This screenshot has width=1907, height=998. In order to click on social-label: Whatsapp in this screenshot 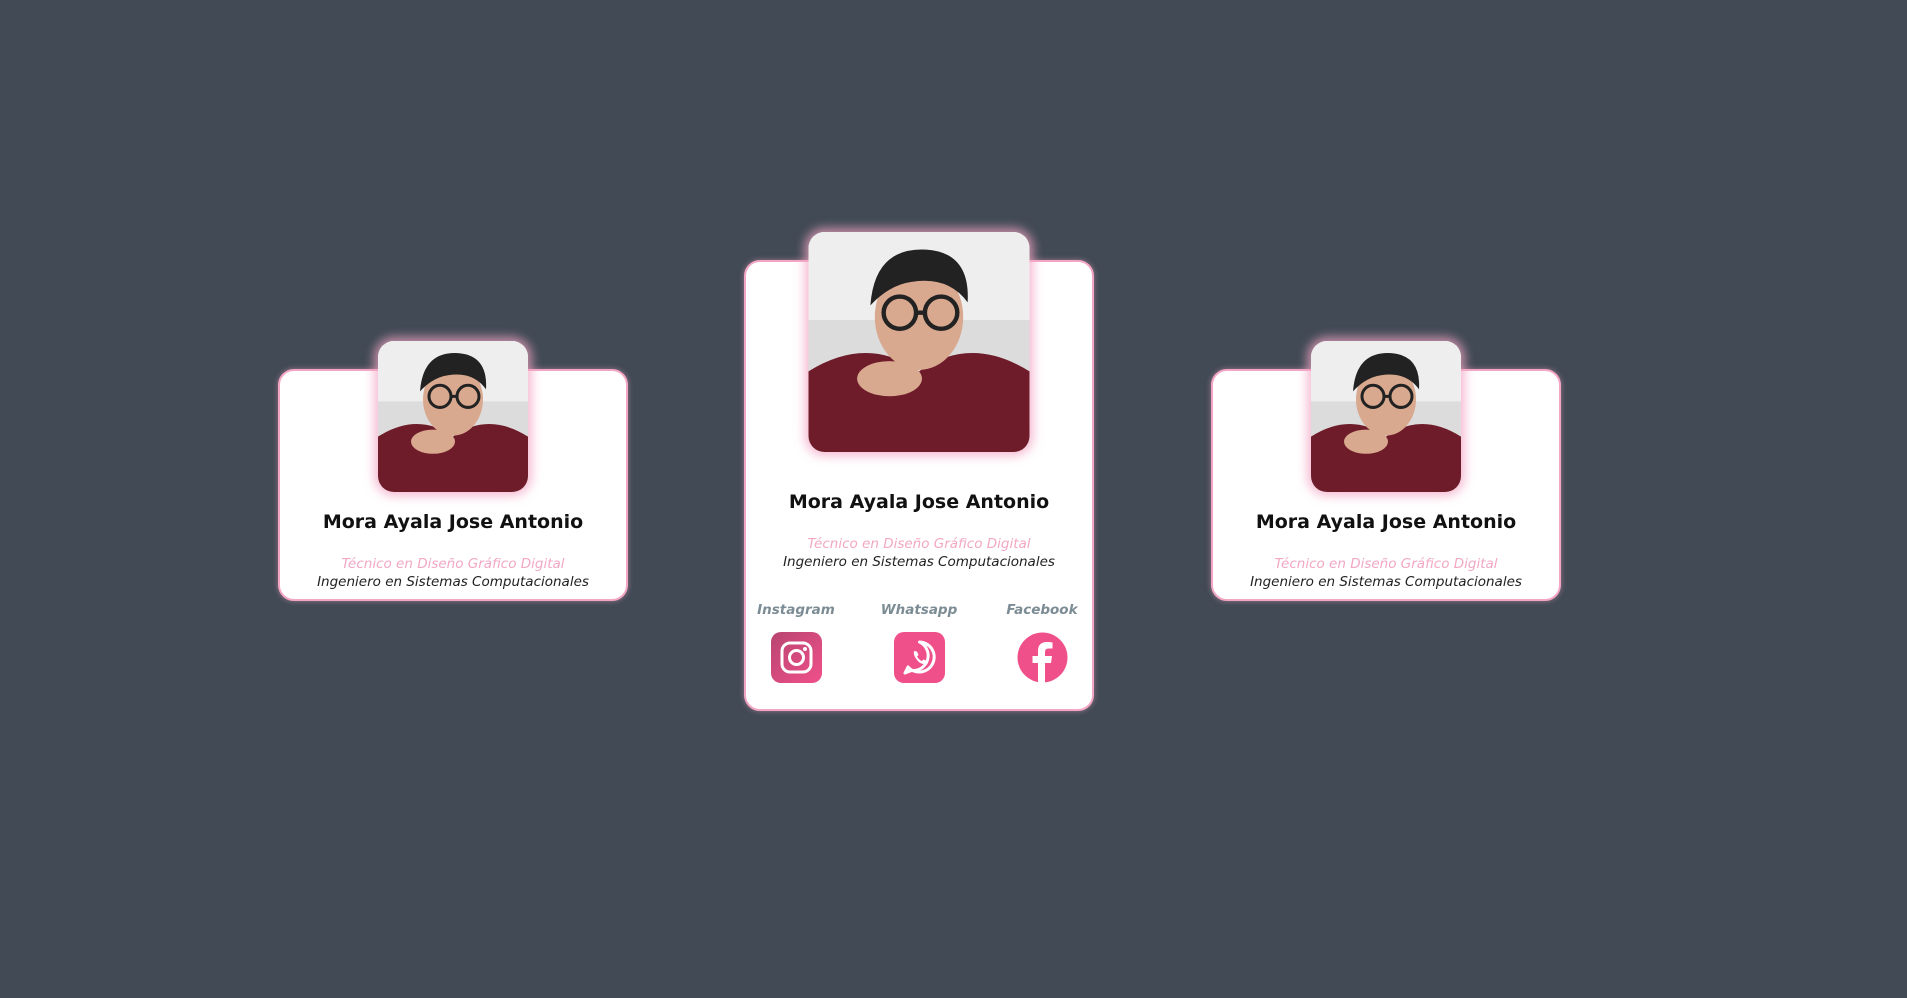, I will do `click(919, 610)`.